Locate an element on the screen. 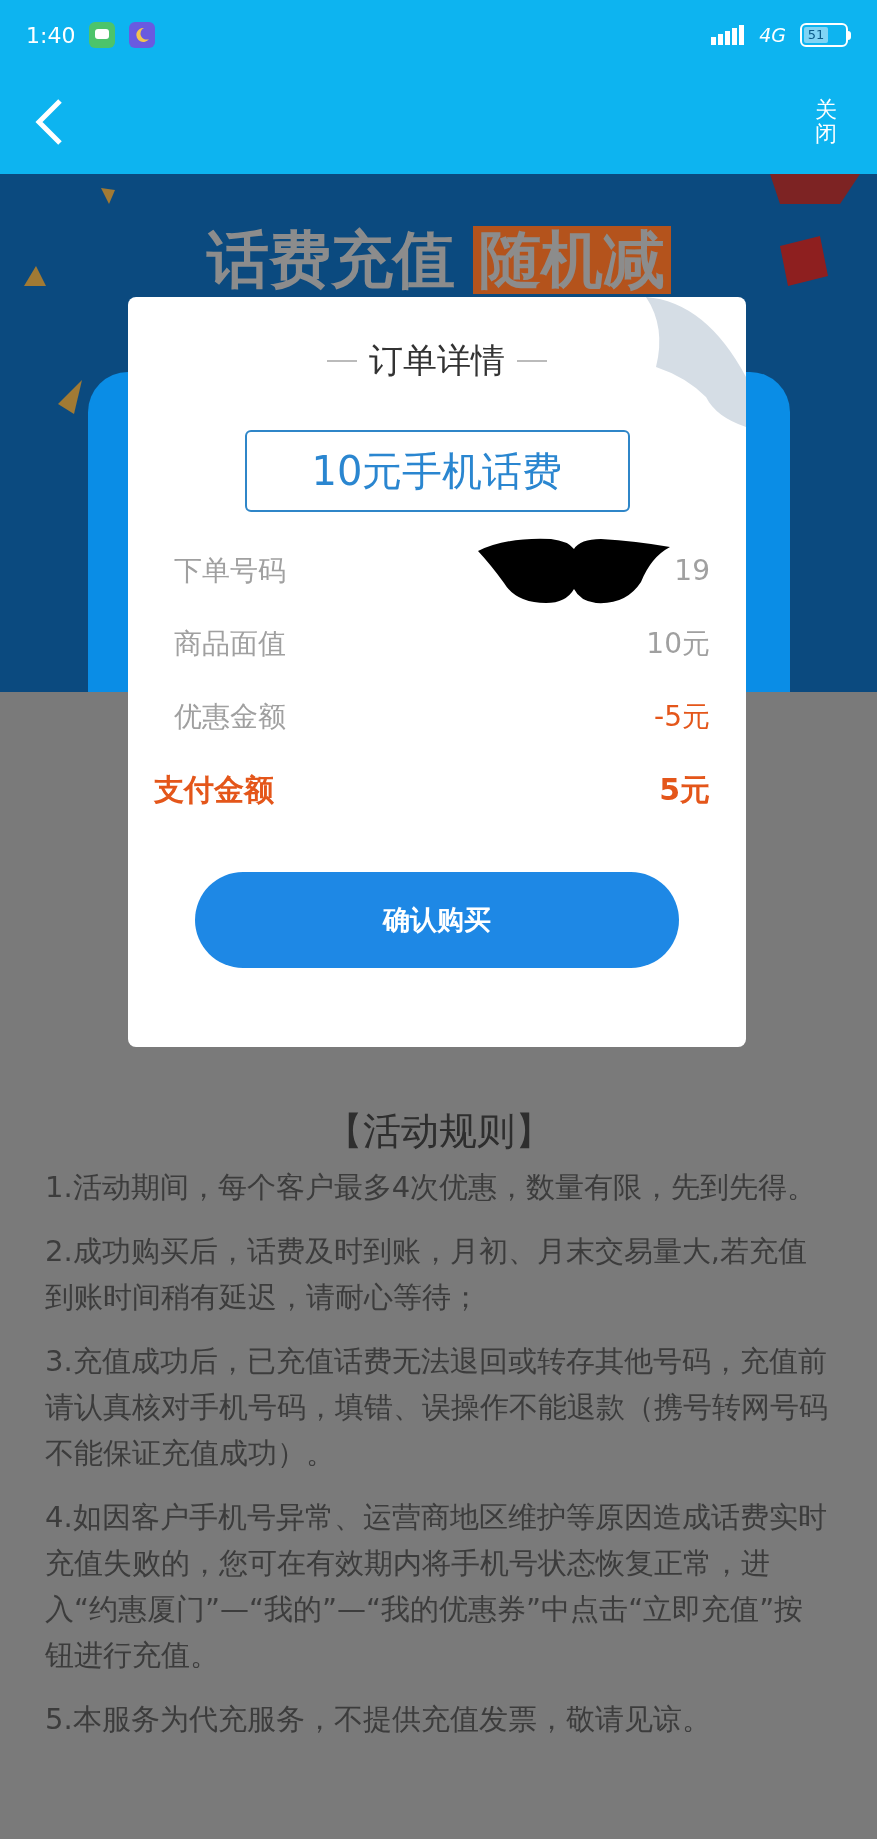 This screenshot has width=877, height=1839. row-value: -5元 is located at coordinates (682, 716).